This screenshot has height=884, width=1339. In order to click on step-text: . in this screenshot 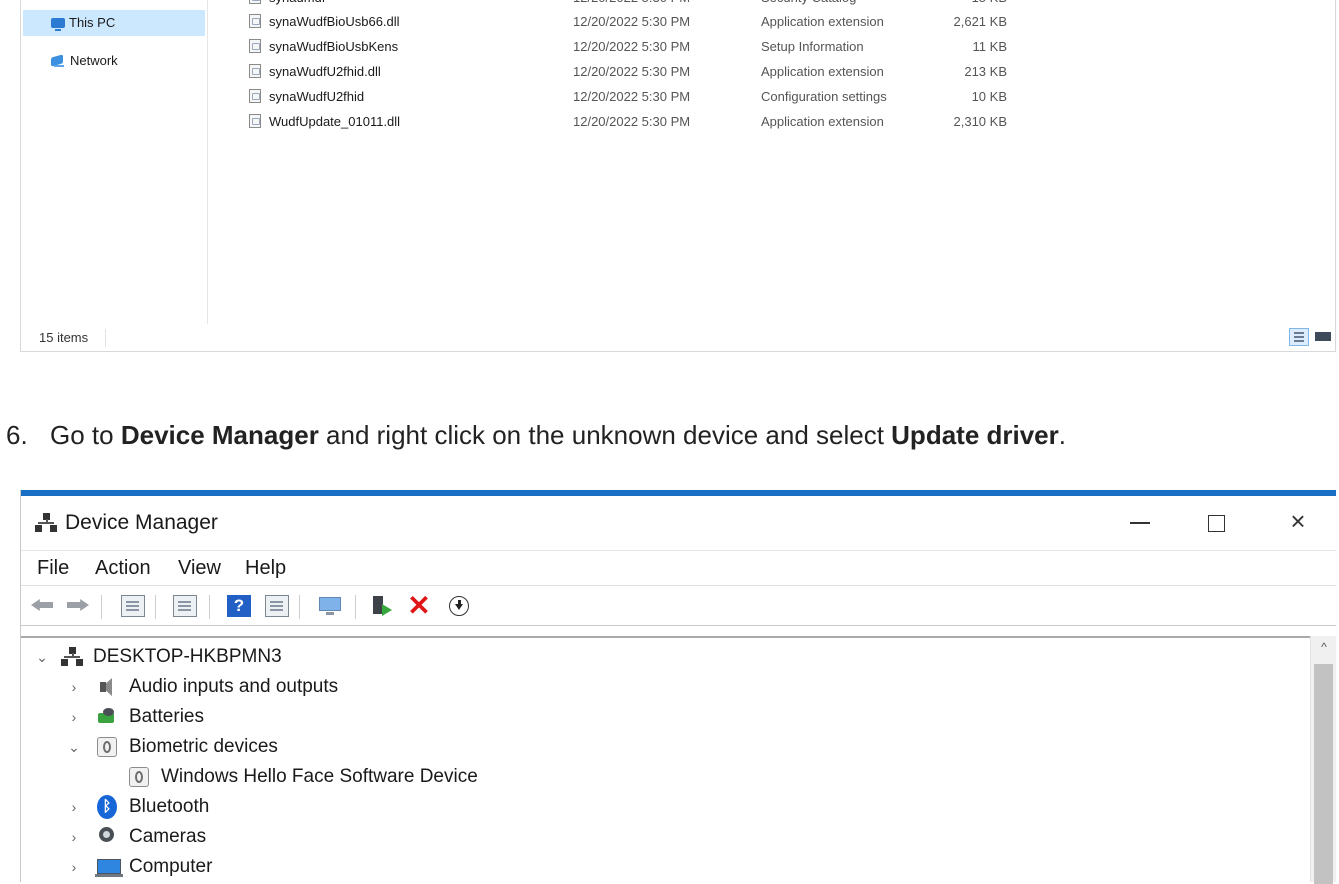, I will do `click(1062, 435)`.